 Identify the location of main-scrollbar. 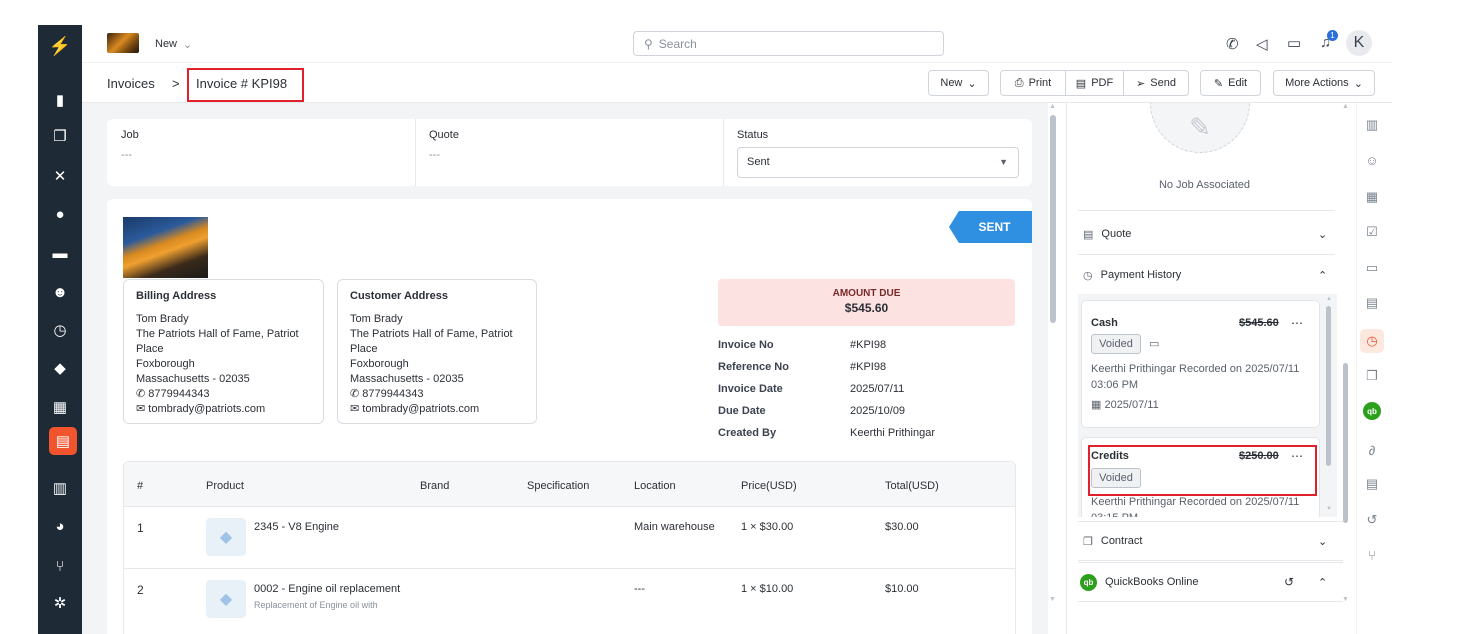
(1053, 219).